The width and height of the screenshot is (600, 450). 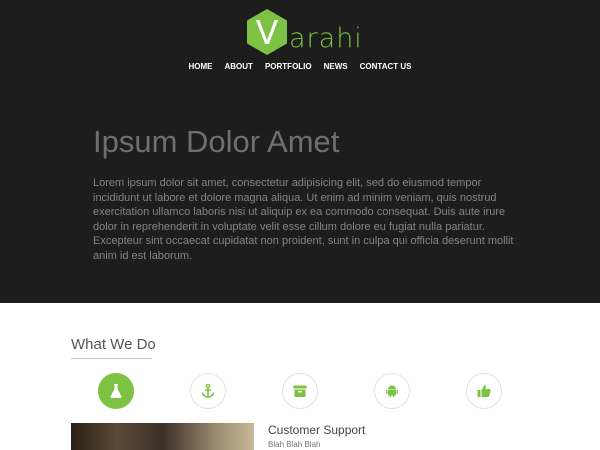 I want to click on flask-icon, so click(x=116, y=391).